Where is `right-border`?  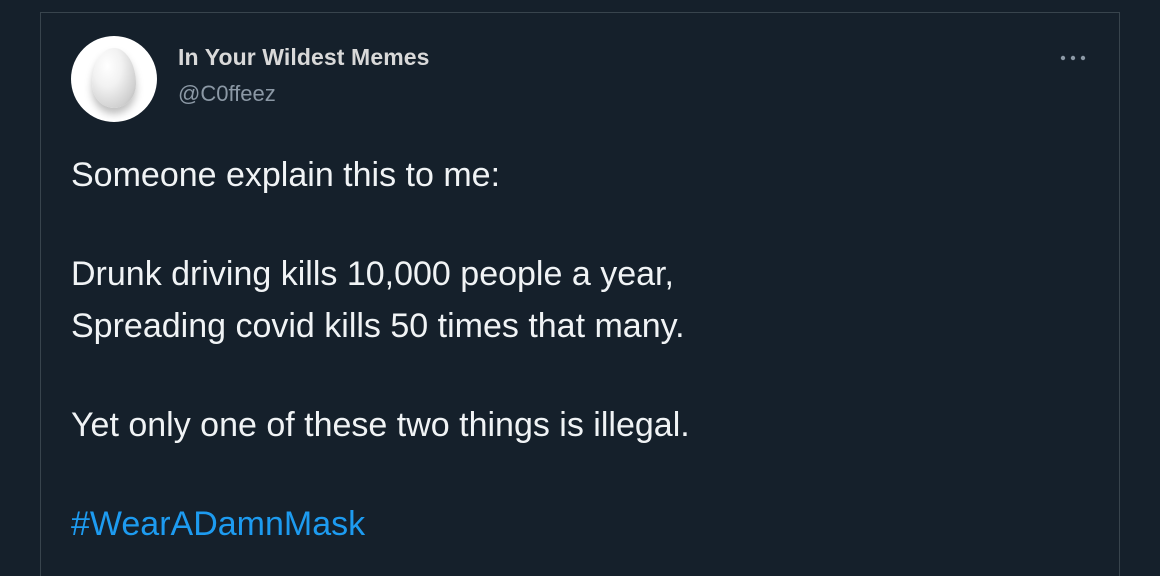 right-border is located at coordinates (1119, 294).